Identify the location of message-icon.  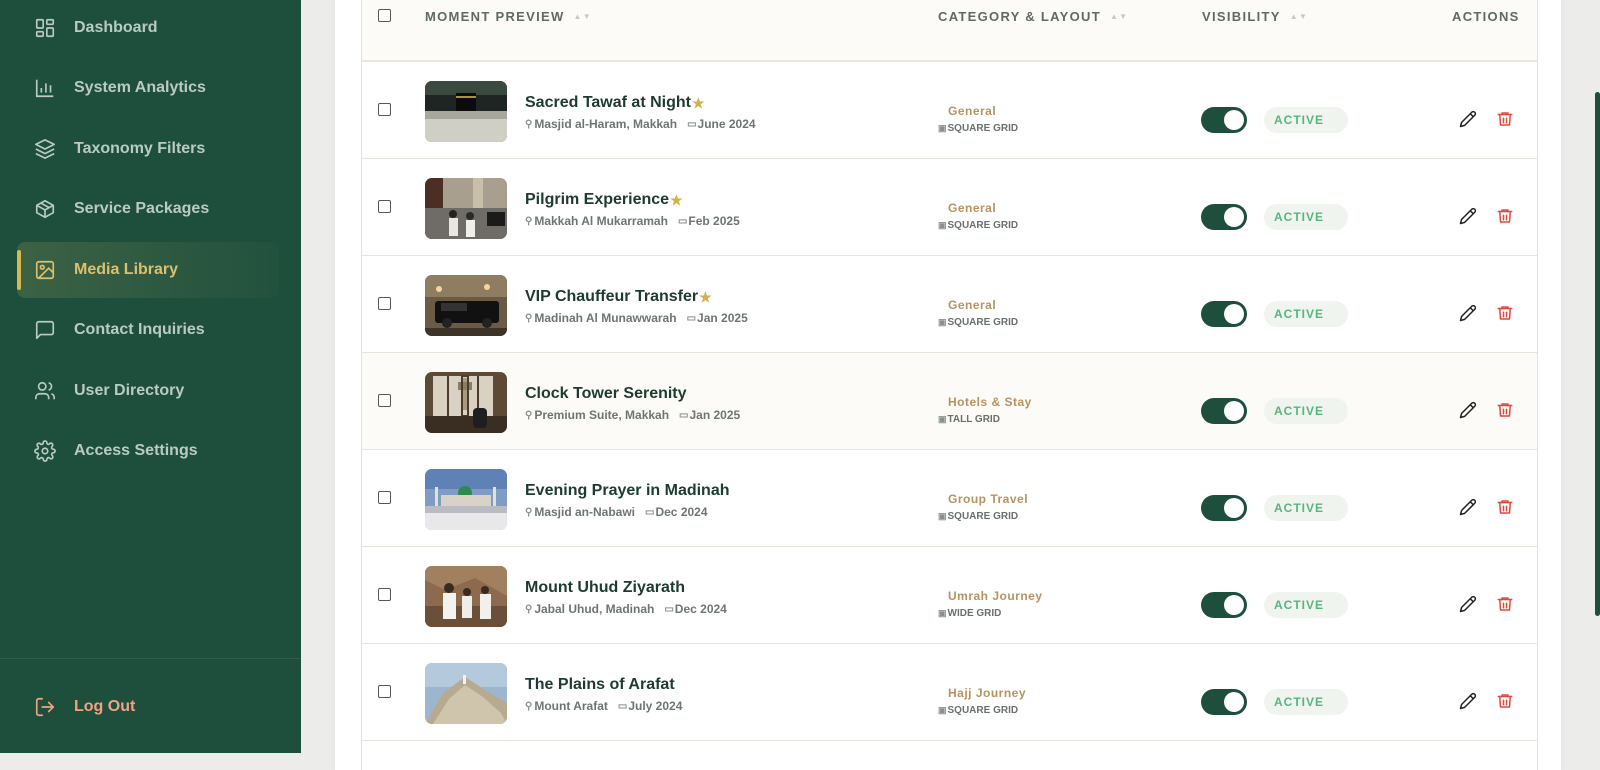
(45, 330).